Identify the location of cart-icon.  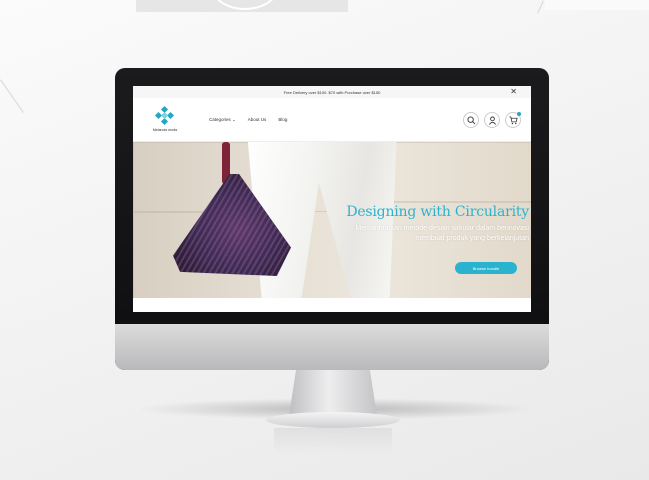
(513, 119).